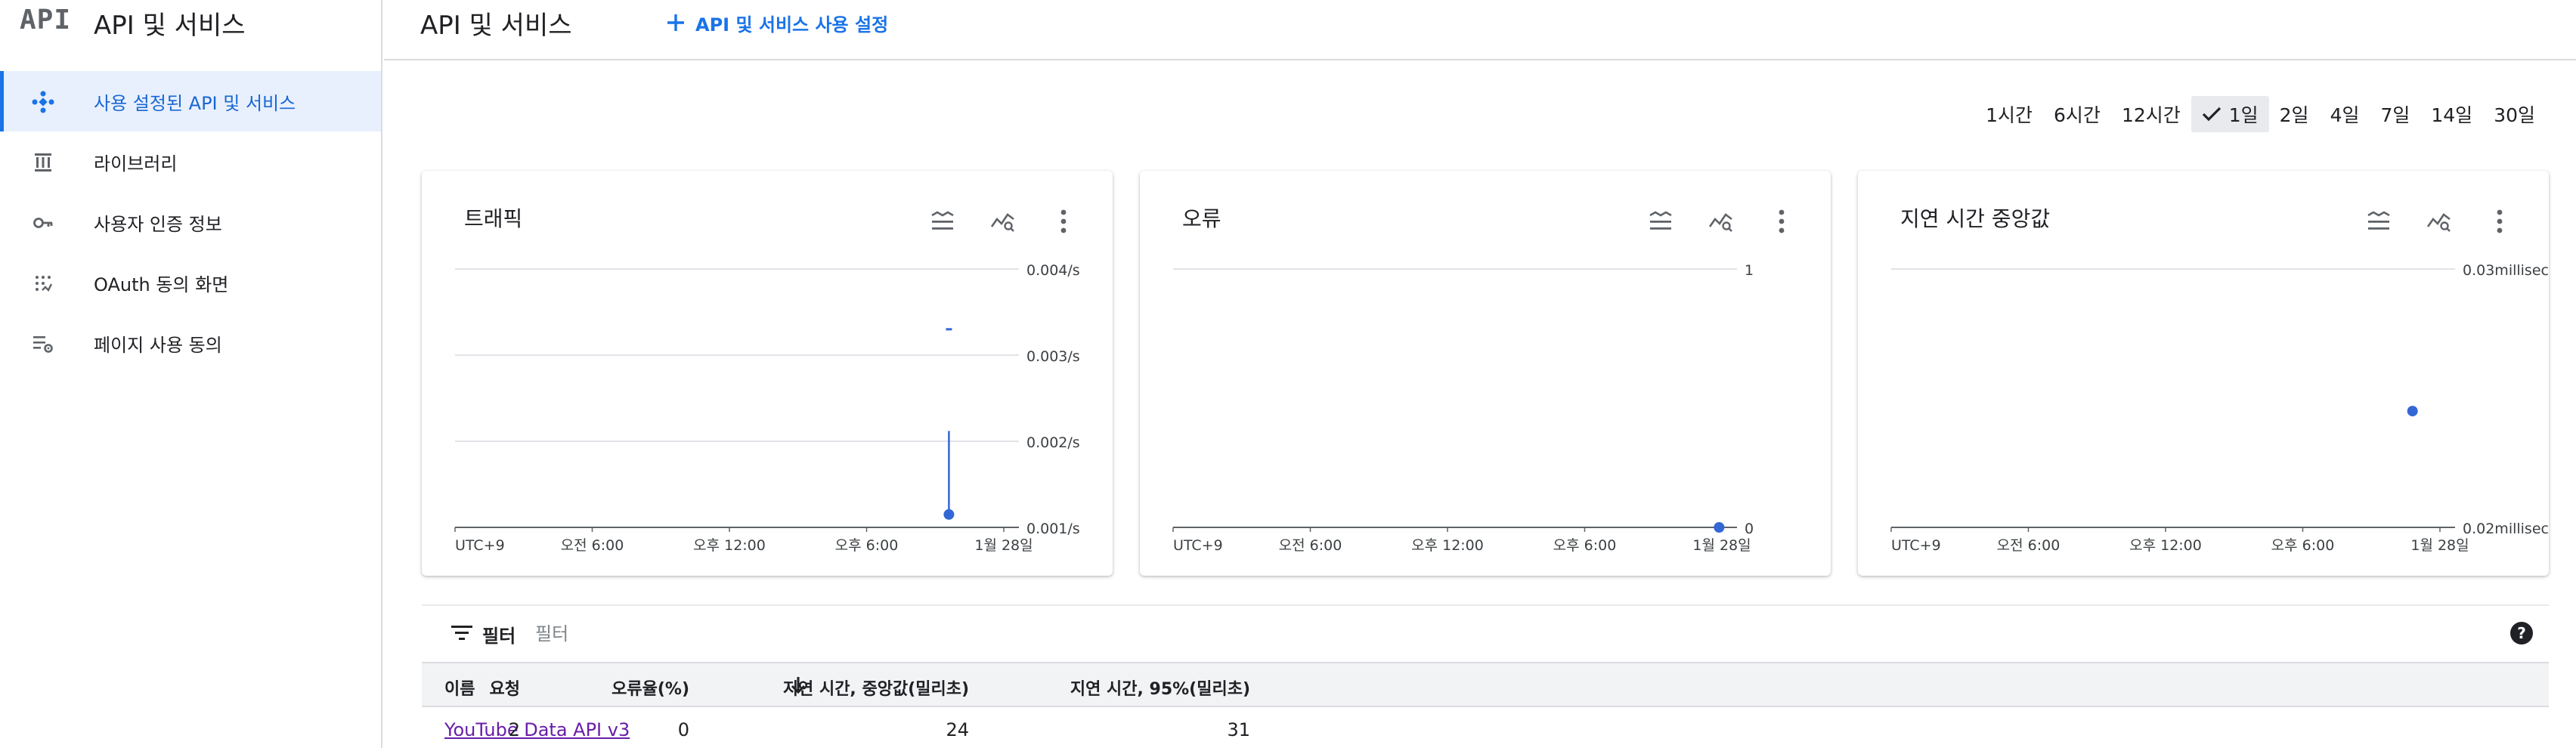 Image resolution: width=2576 pixels, height=748 pixels. What do you see at coordinates (2506, 529) in the screenshot?
I see `y-tick-label: 0.02milliseconds` at bounding box center [2506, 529].